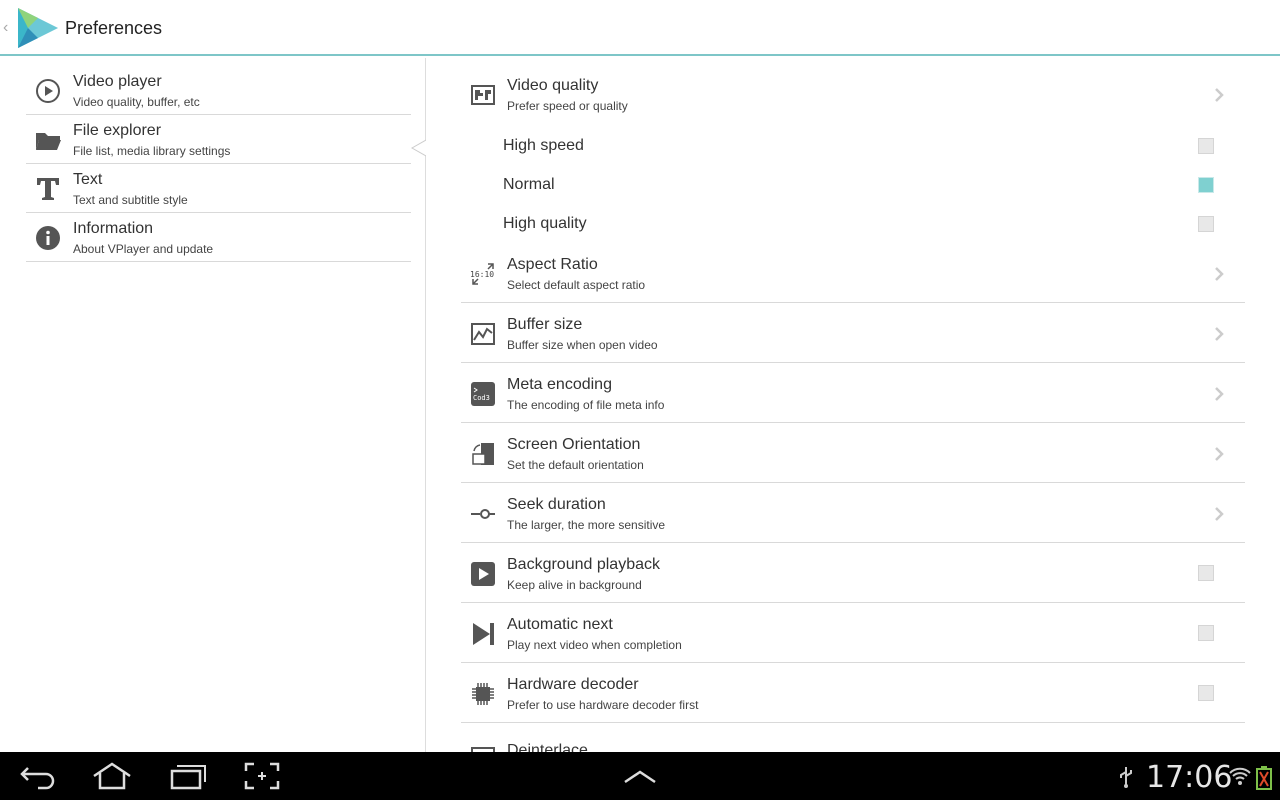  Describe the element at coordinates (1206, 693) in the screenshot. I see `hardware-decoder-checkbox` at that location.